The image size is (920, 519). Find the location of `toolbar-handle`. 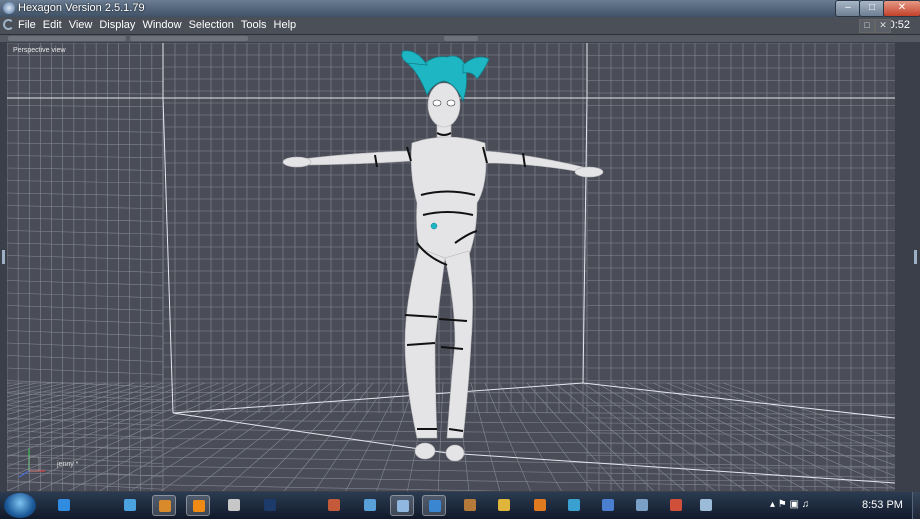

toolbar-handle is located at coordinates (461, 38).